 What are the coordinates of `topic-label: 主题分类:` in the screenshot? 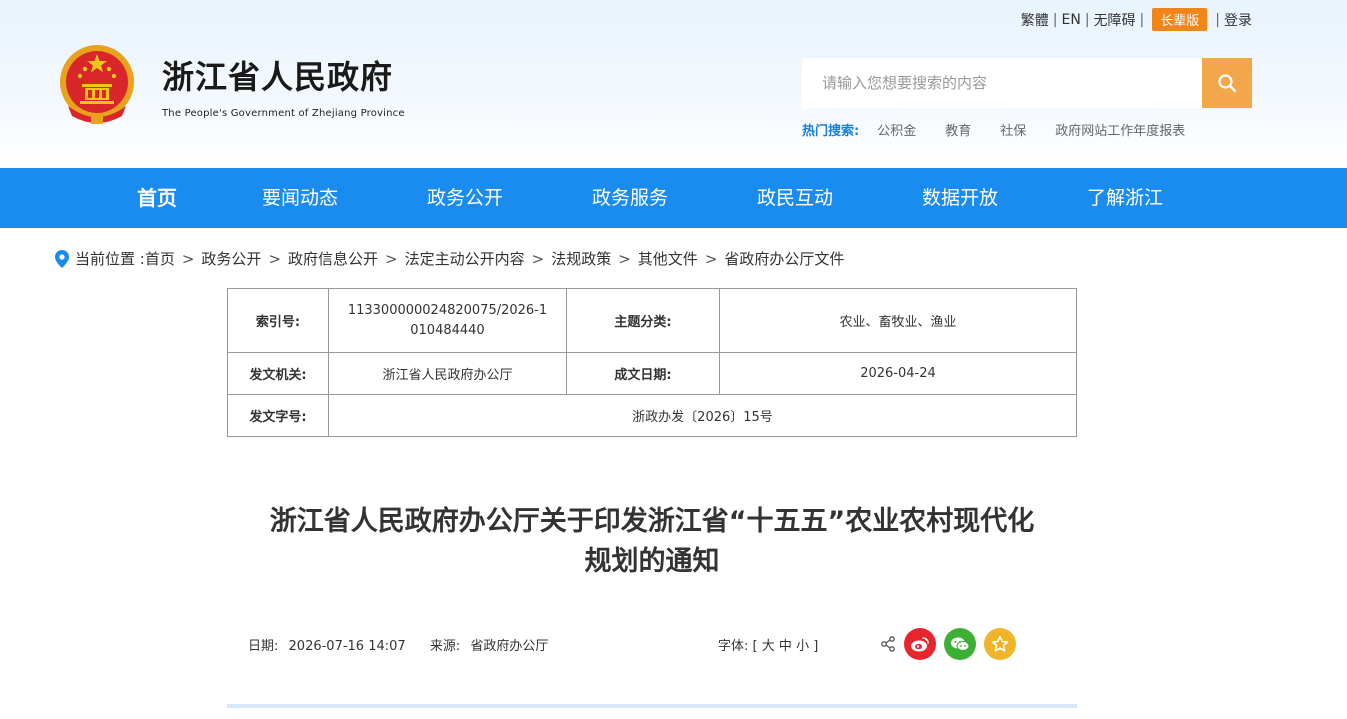 It's located at (643, 320).